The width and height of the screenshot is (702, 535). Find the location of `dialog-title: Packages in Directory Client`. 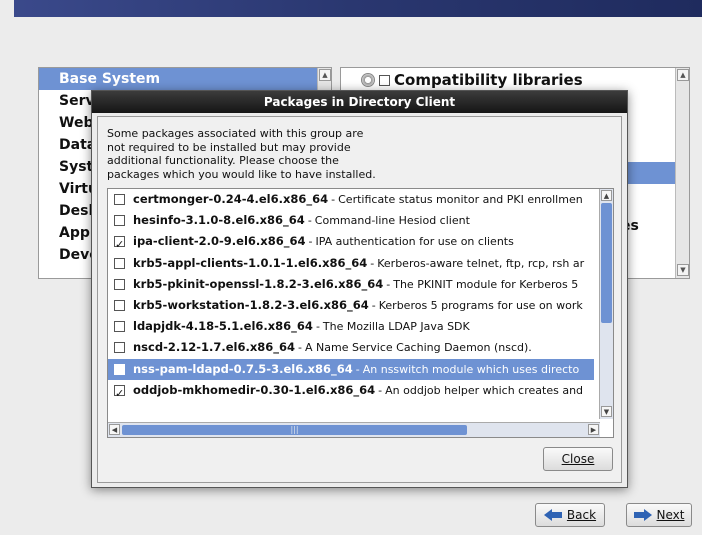

dialog-title: Packages in Directory Client is located at coordinates (359, 102).